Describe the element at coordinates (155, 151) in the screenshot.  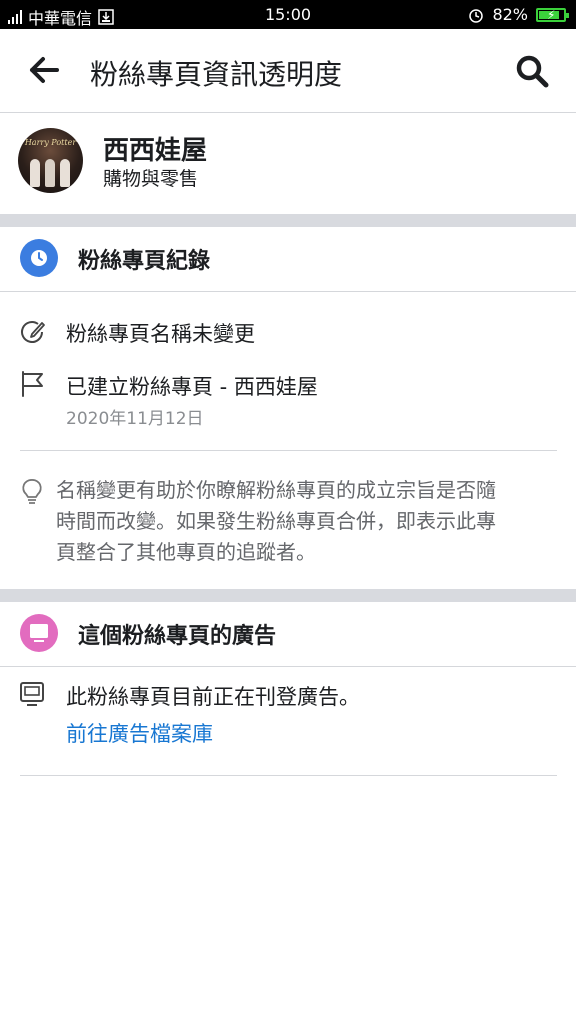
I see `page-name: 西西娃屋` at that location.